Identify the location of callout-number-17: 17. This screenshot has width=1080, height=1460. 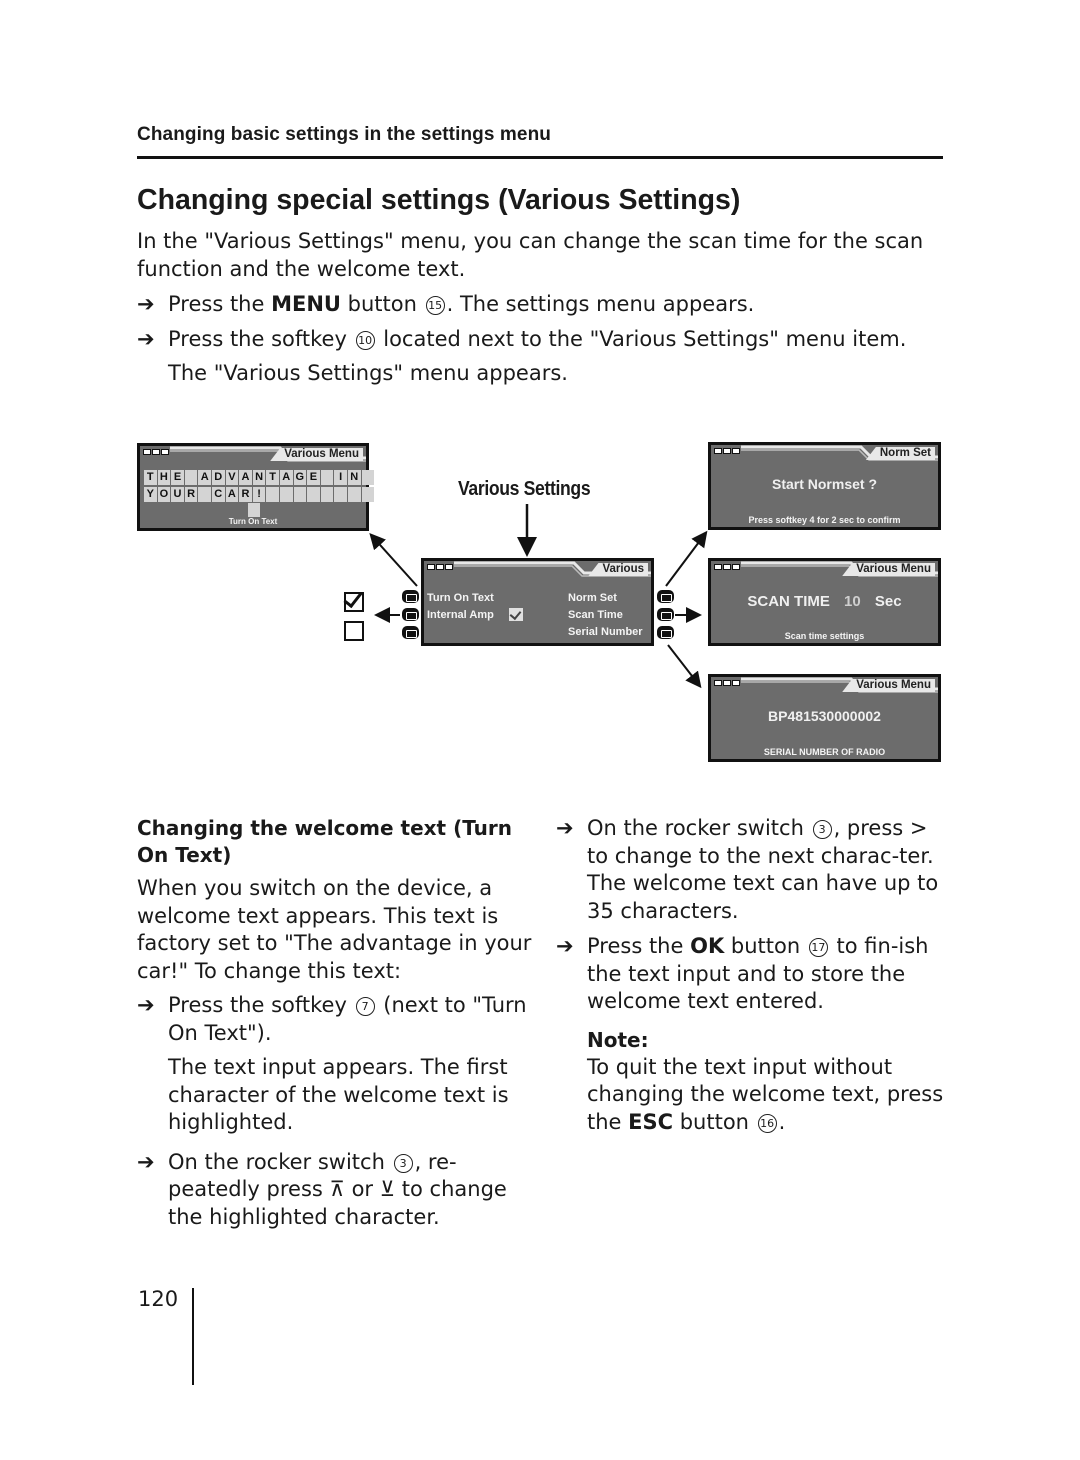
(818, 947).